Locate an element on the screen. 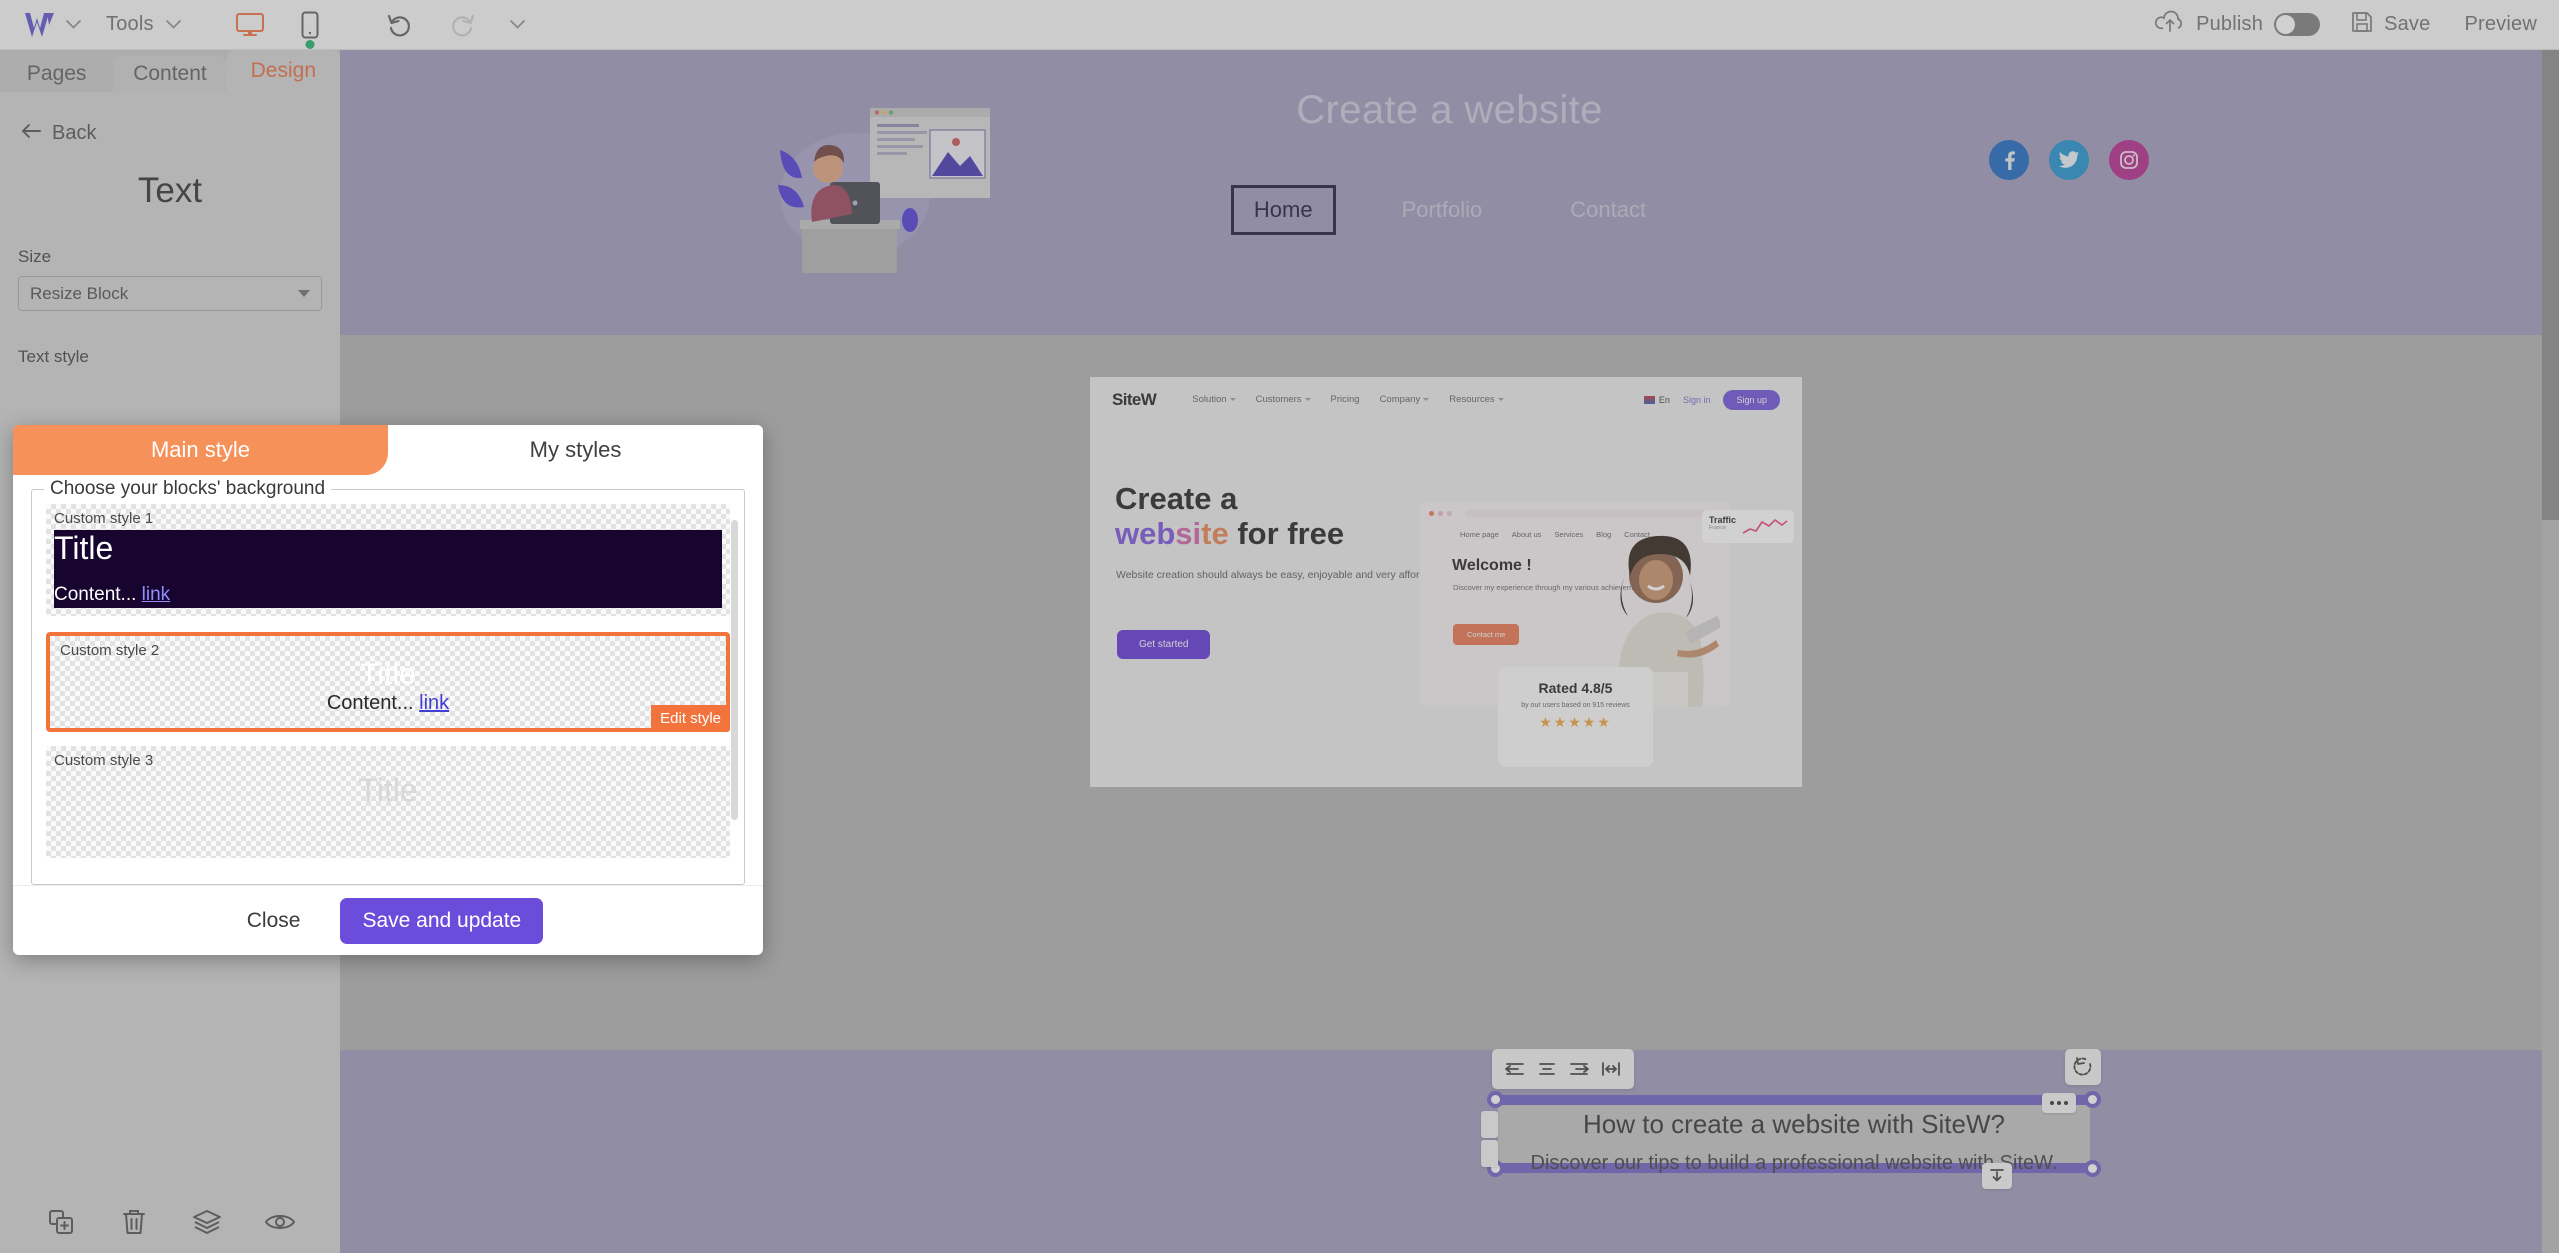  edit-style-button: Edit style is located at coordinates (690, 718).